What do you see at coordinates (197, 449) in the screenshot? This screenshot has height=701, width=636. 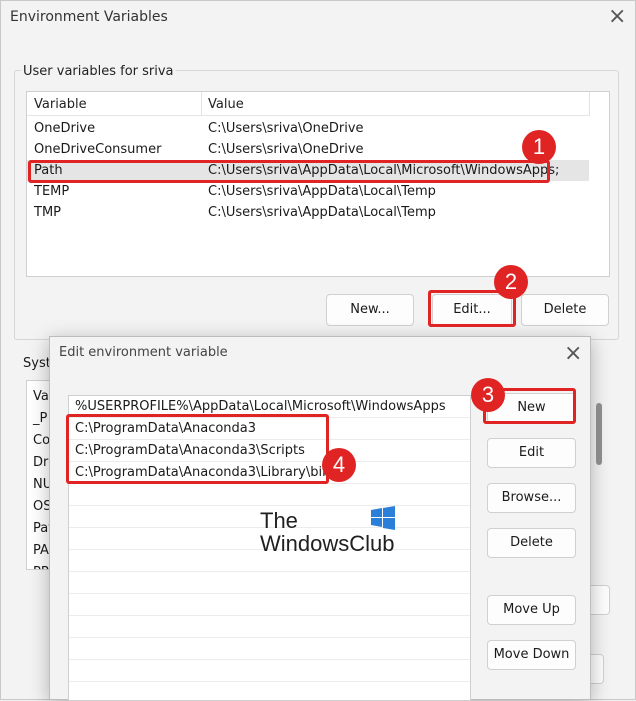 I see `anaconda-entries-highlight` at bounding box center [197, 449].